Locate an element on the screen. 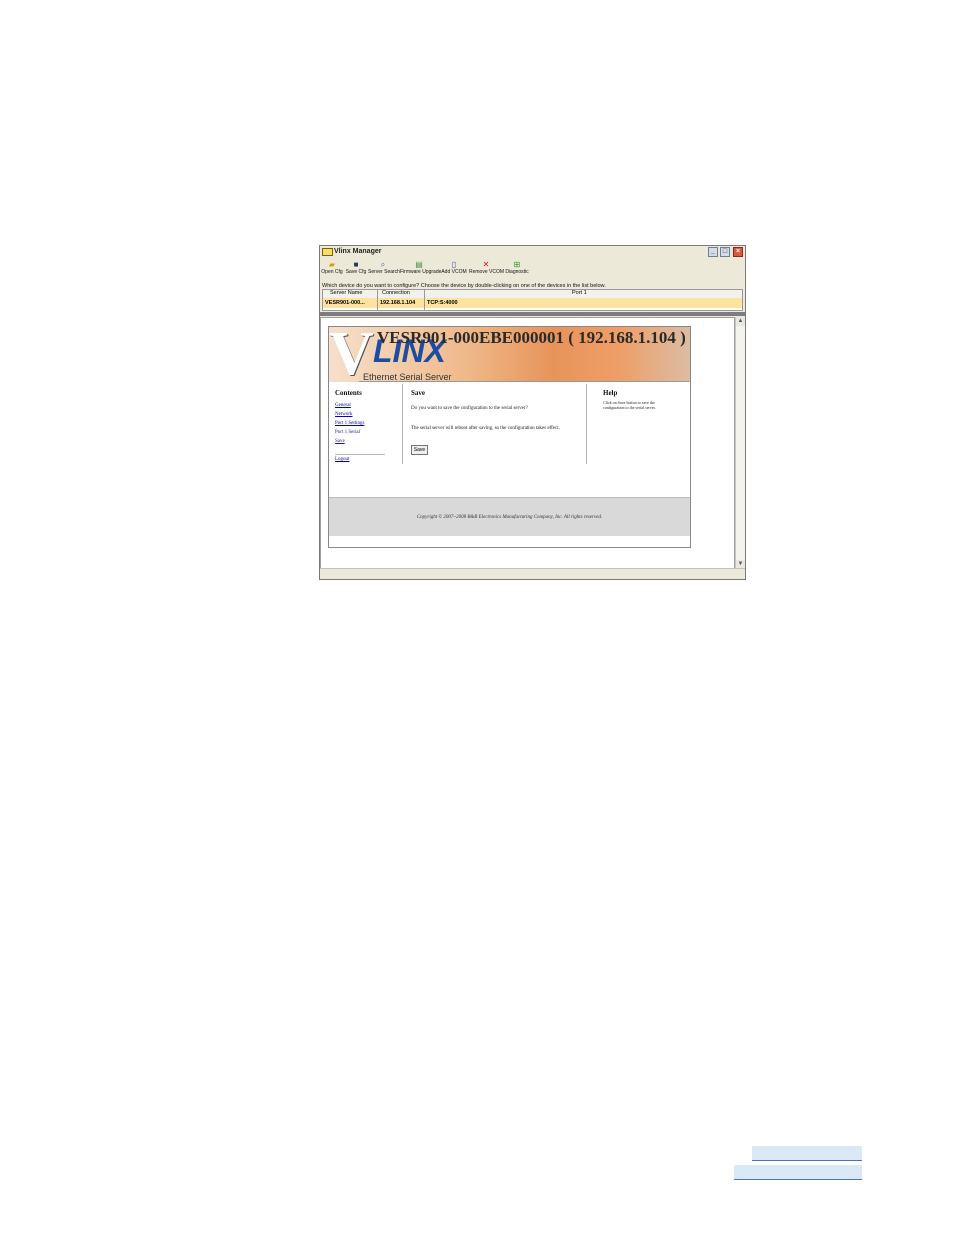  red-x-icon: ✕ is located at coordinates (486, 264).